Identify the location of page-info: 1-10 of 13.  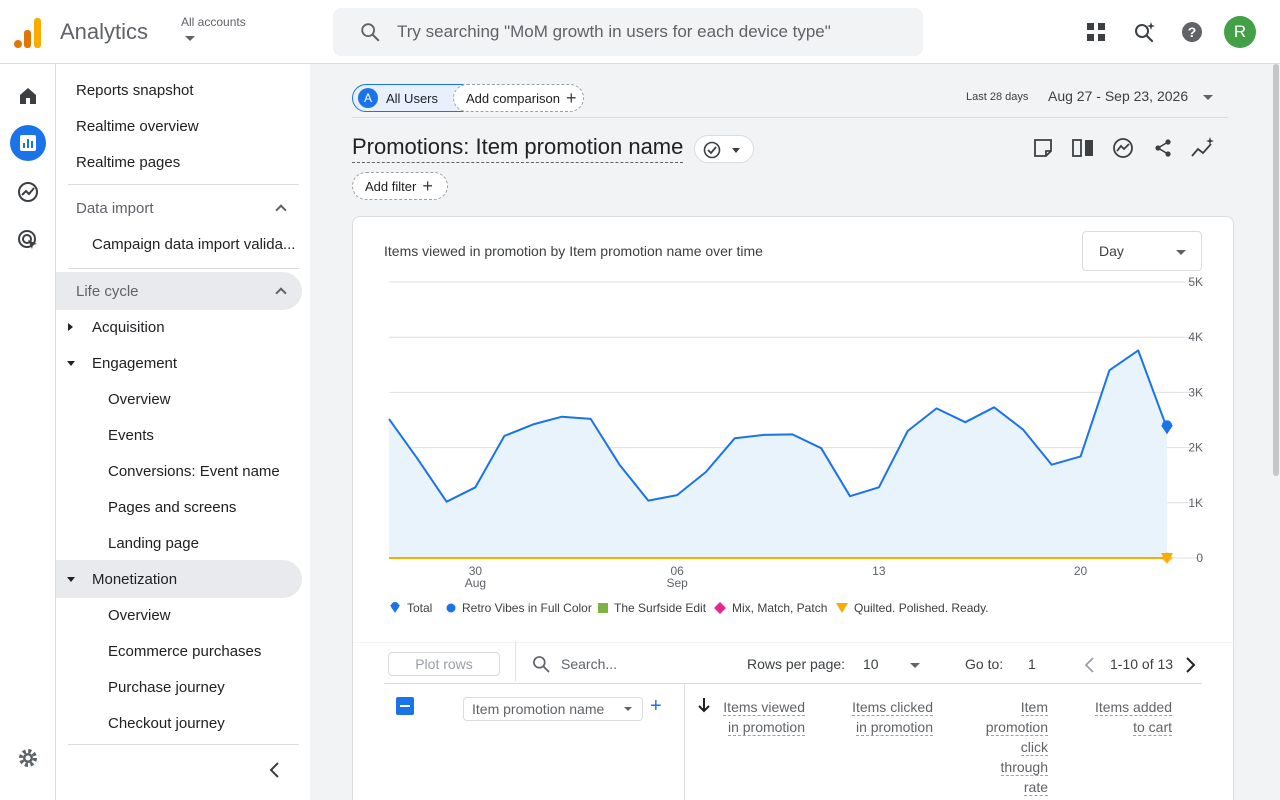
(1142, 664).